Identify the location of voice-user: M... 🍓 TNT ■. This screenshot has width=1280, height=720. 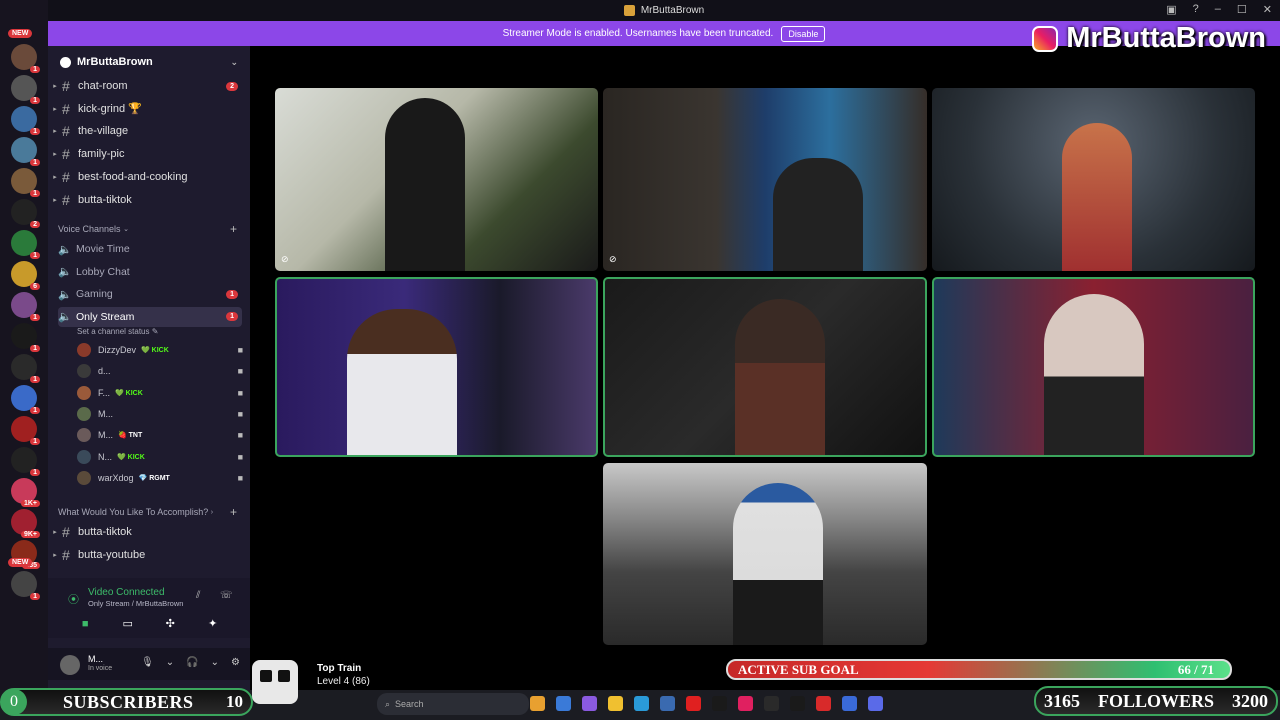
(162, 435).